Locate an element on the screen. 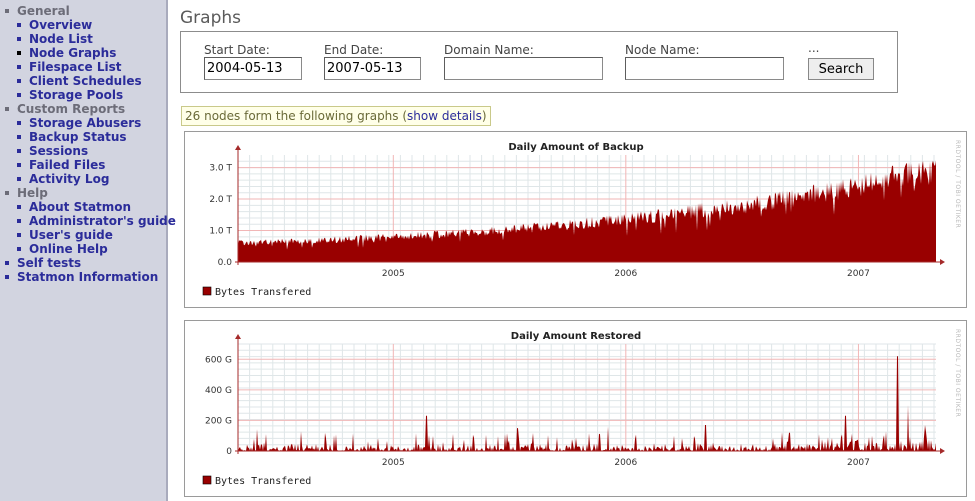 This screenshot has height=501, width=975. sidebar-item-label: Node List is located at coordinates (61, 39).